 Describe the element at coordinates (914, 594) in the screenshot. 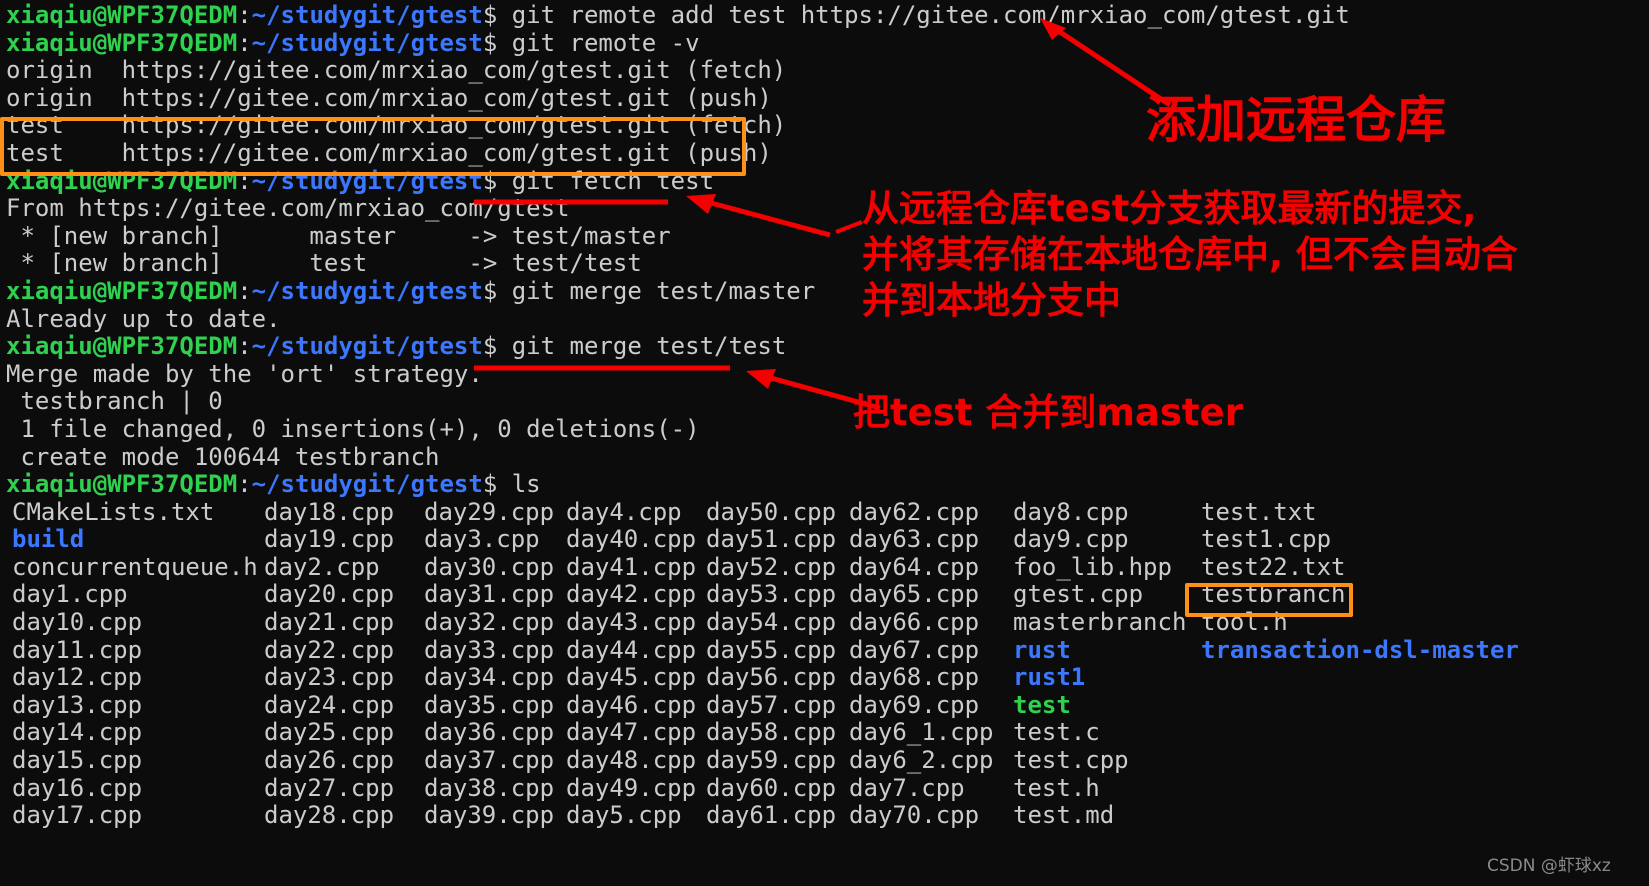

I see `ls-entry: day65.cpp` at that location.